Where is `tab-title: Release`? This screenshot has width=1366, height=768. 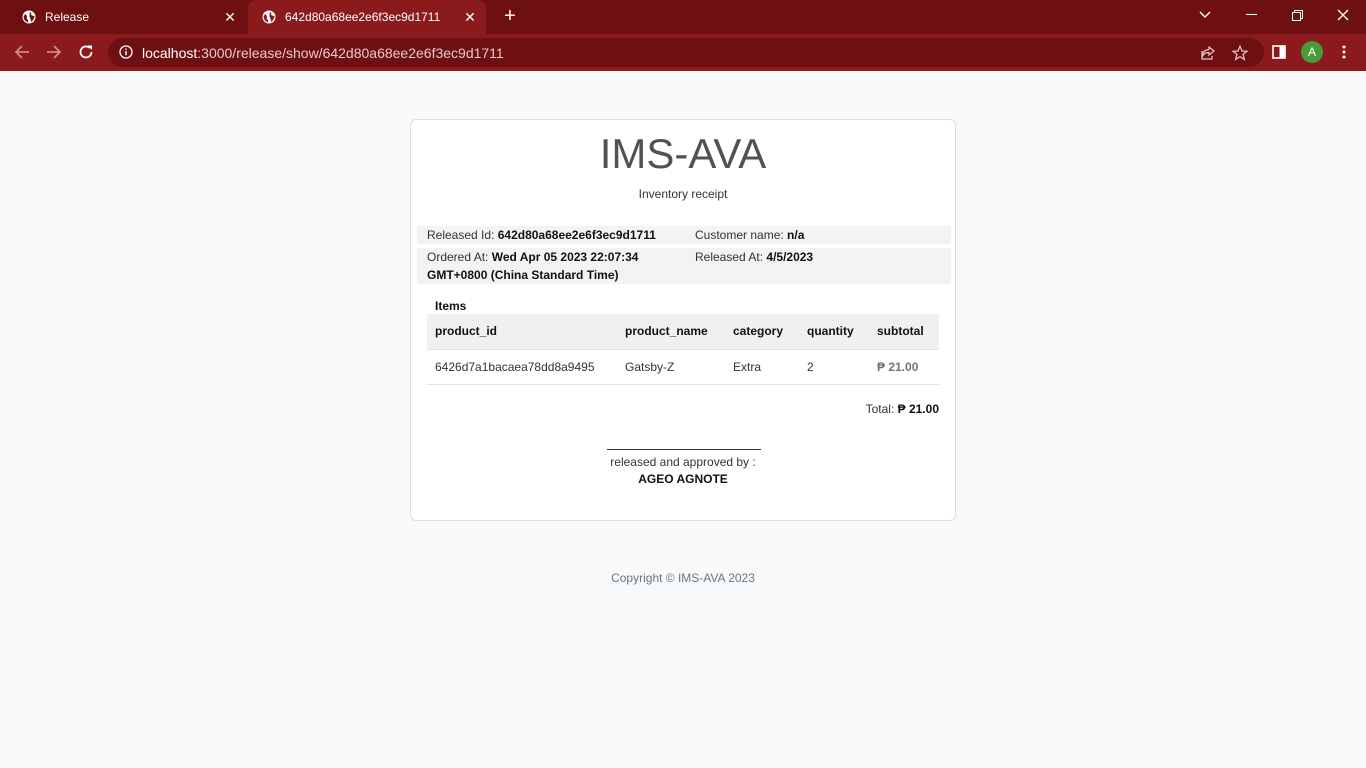 tab-title: Release is located at coordinates (67, 17).